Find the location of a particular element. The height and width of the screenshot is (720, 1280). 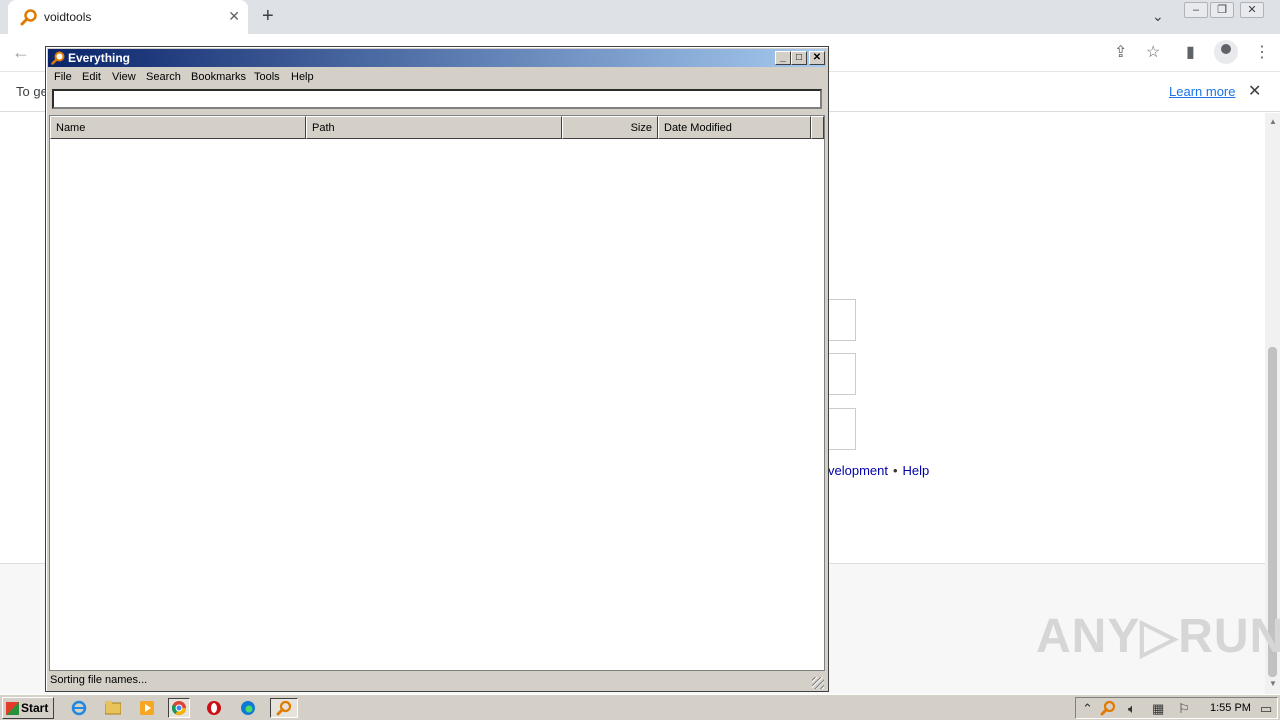

column-header-name: Name is located at coordinates (178, 127).